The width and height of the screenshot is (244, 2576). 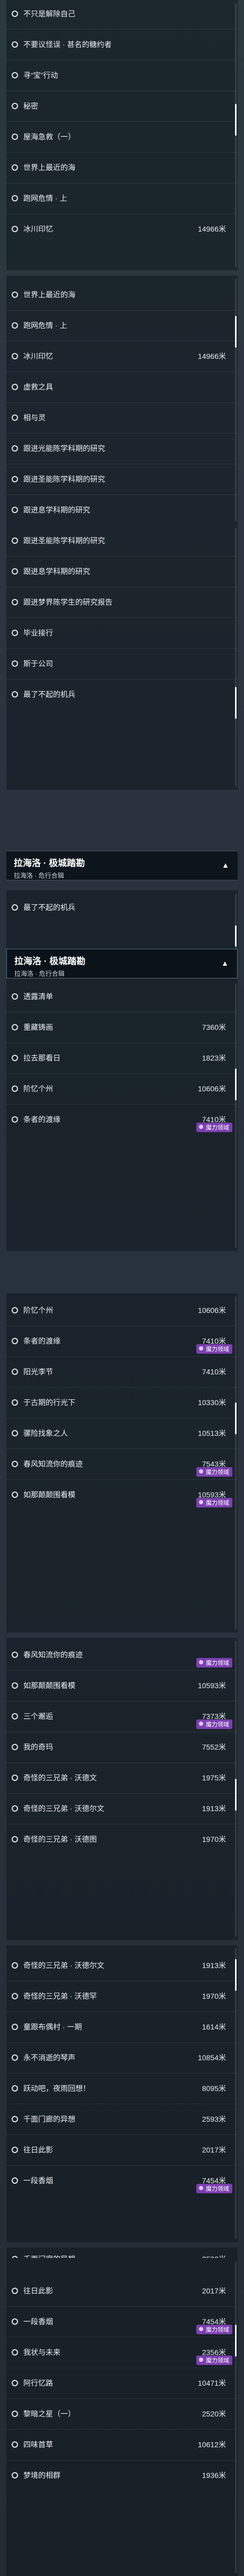 I want to click on mission-item: 重藏铸画 7360米, so click(x=122, y=1027).